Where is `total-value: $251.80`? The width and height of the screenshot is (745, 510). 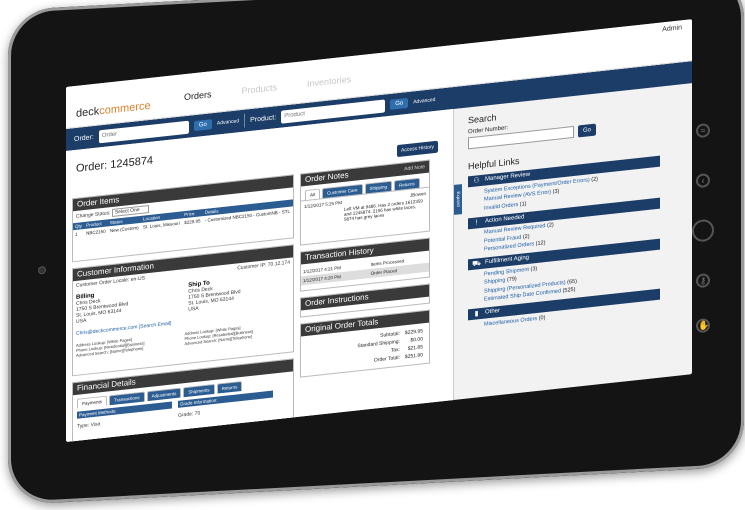
total-value: $251.80 is located at coordinates (413, 356).